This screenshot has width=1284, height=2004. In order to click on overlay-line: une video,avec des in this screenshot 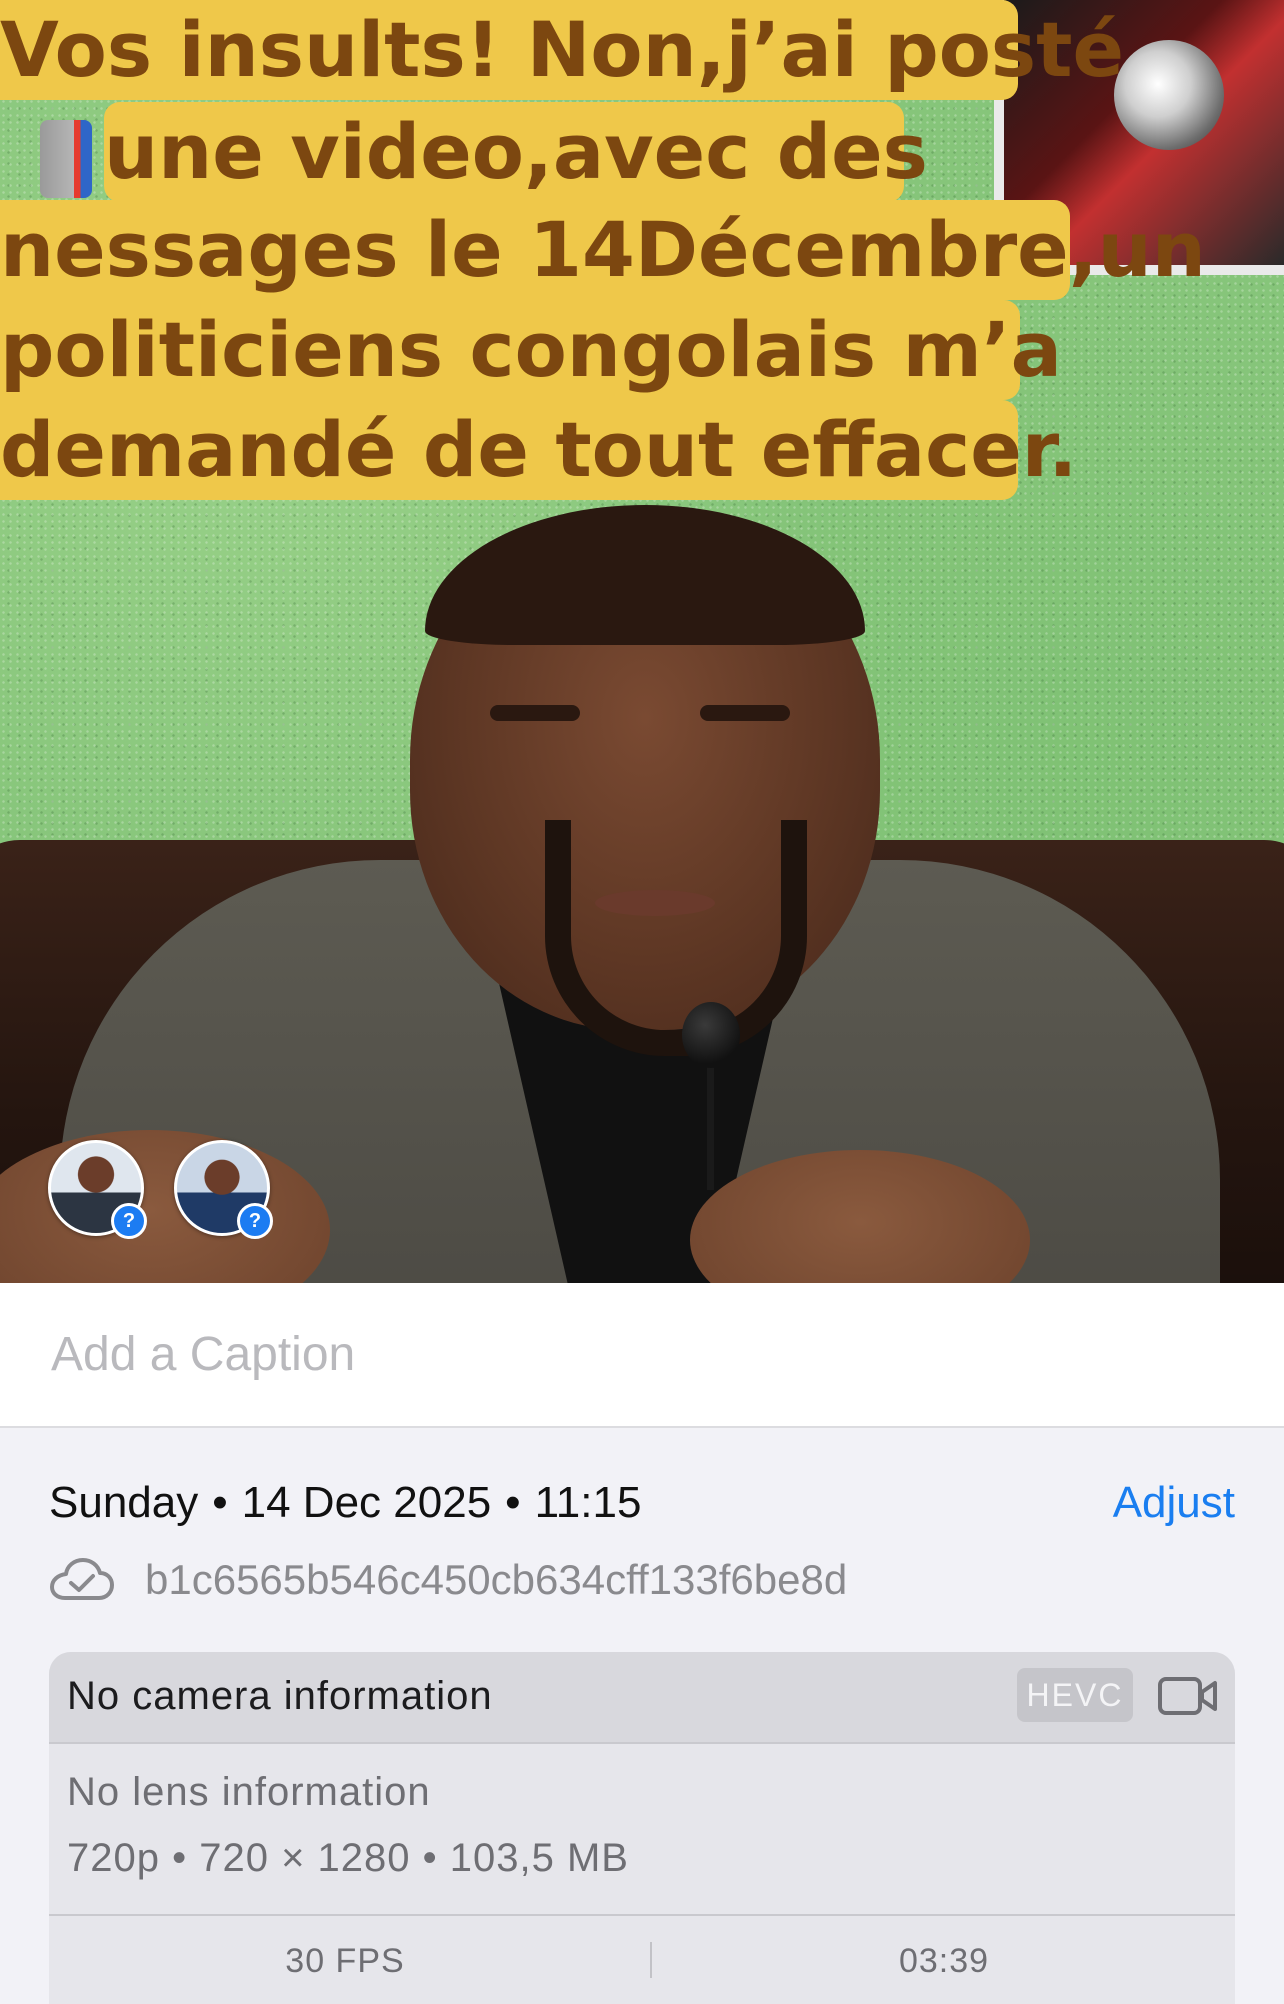, I will do `click(516, 152)`.